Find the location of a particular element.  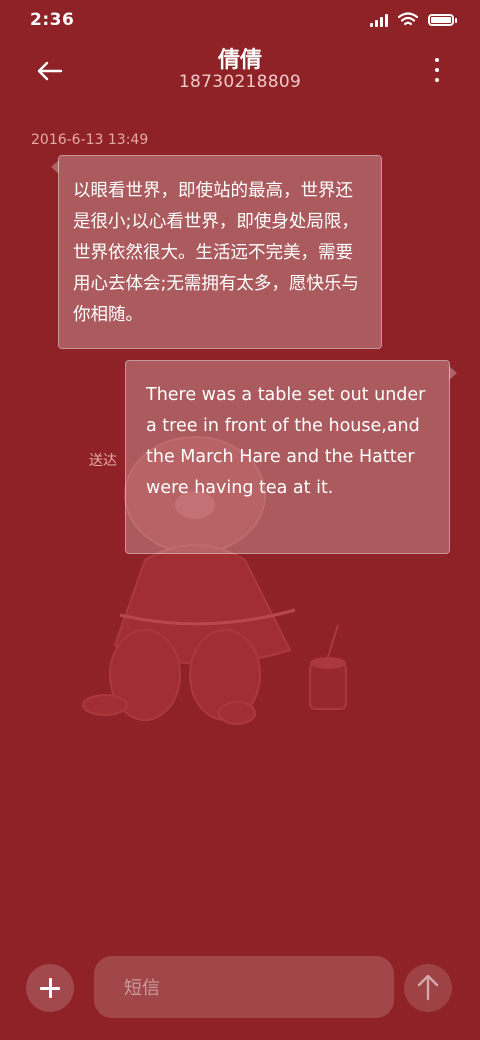

send-button is located at coordinates (428, 988).